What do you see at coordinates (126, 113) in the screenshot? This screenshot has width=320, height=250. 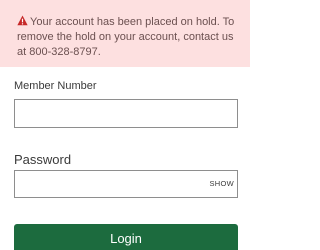 I see `member-number-input` at bounding box center [126, 113].